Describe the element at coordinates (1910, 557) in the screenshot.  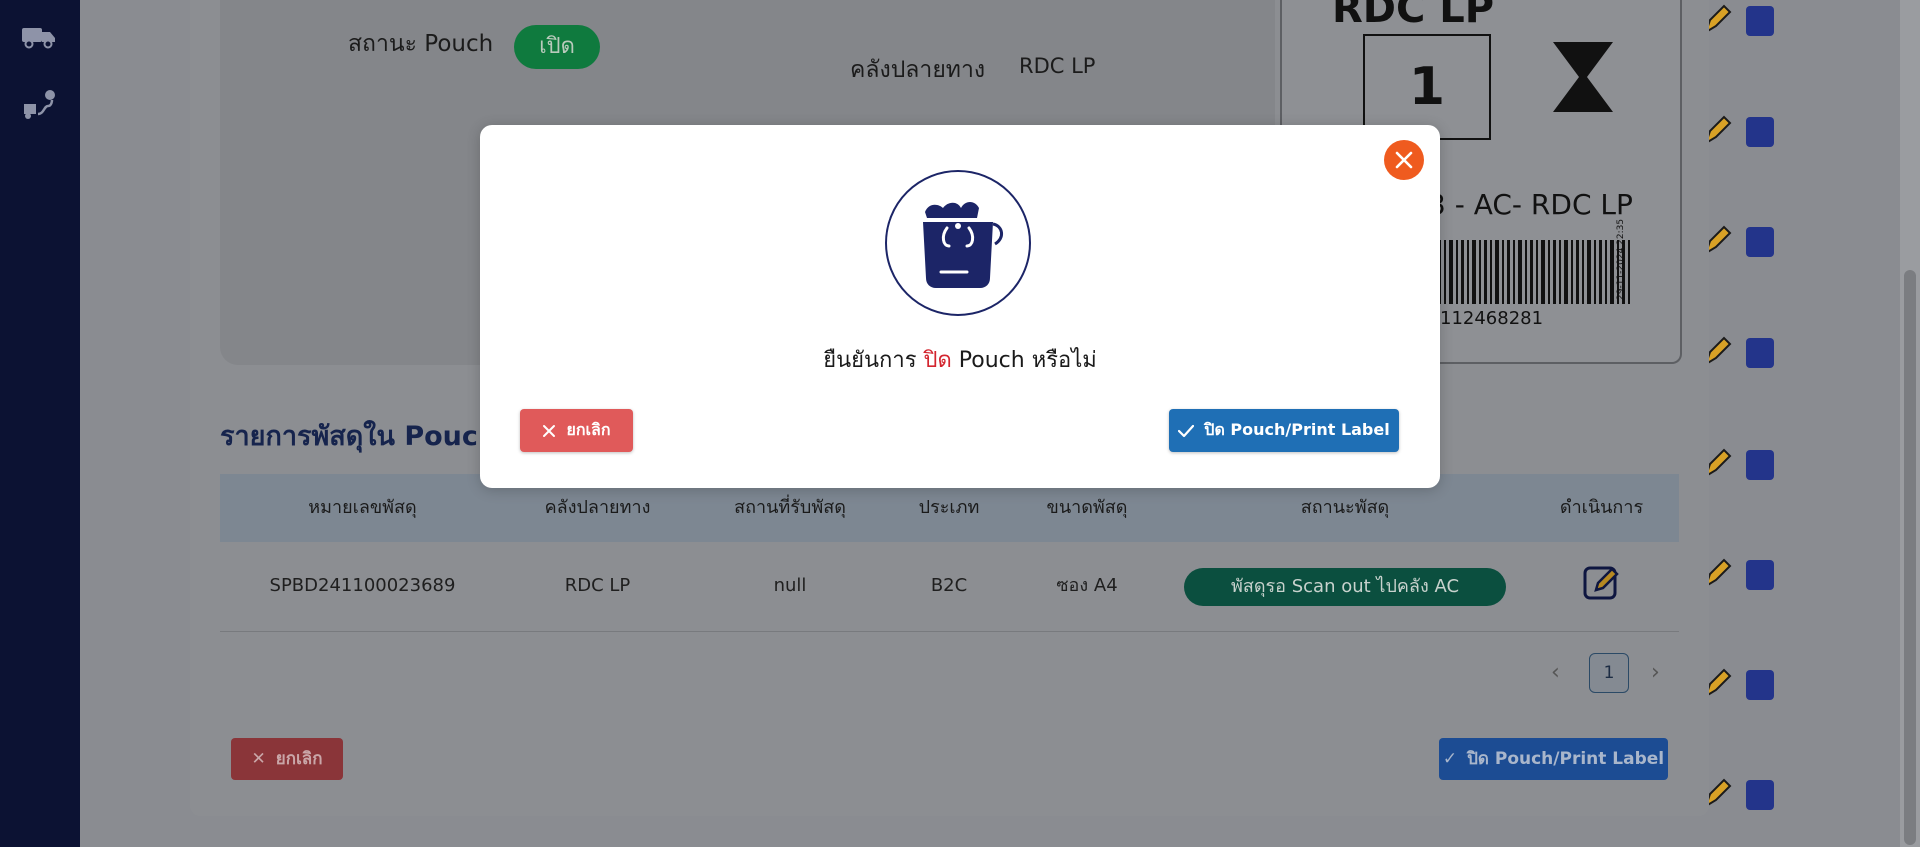
I see `scrollbar-thumb` at that location.